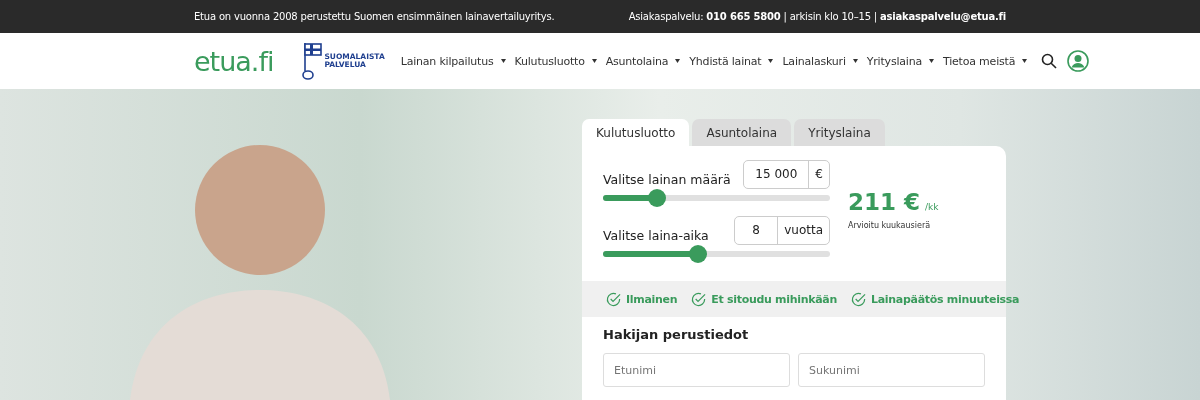 This screenshot has height=400, width=1200. What do you see at coordinates (652, 299) in the screenshot?
I see `benefit-text: Ilmainen` at bounding box center [652, 299].